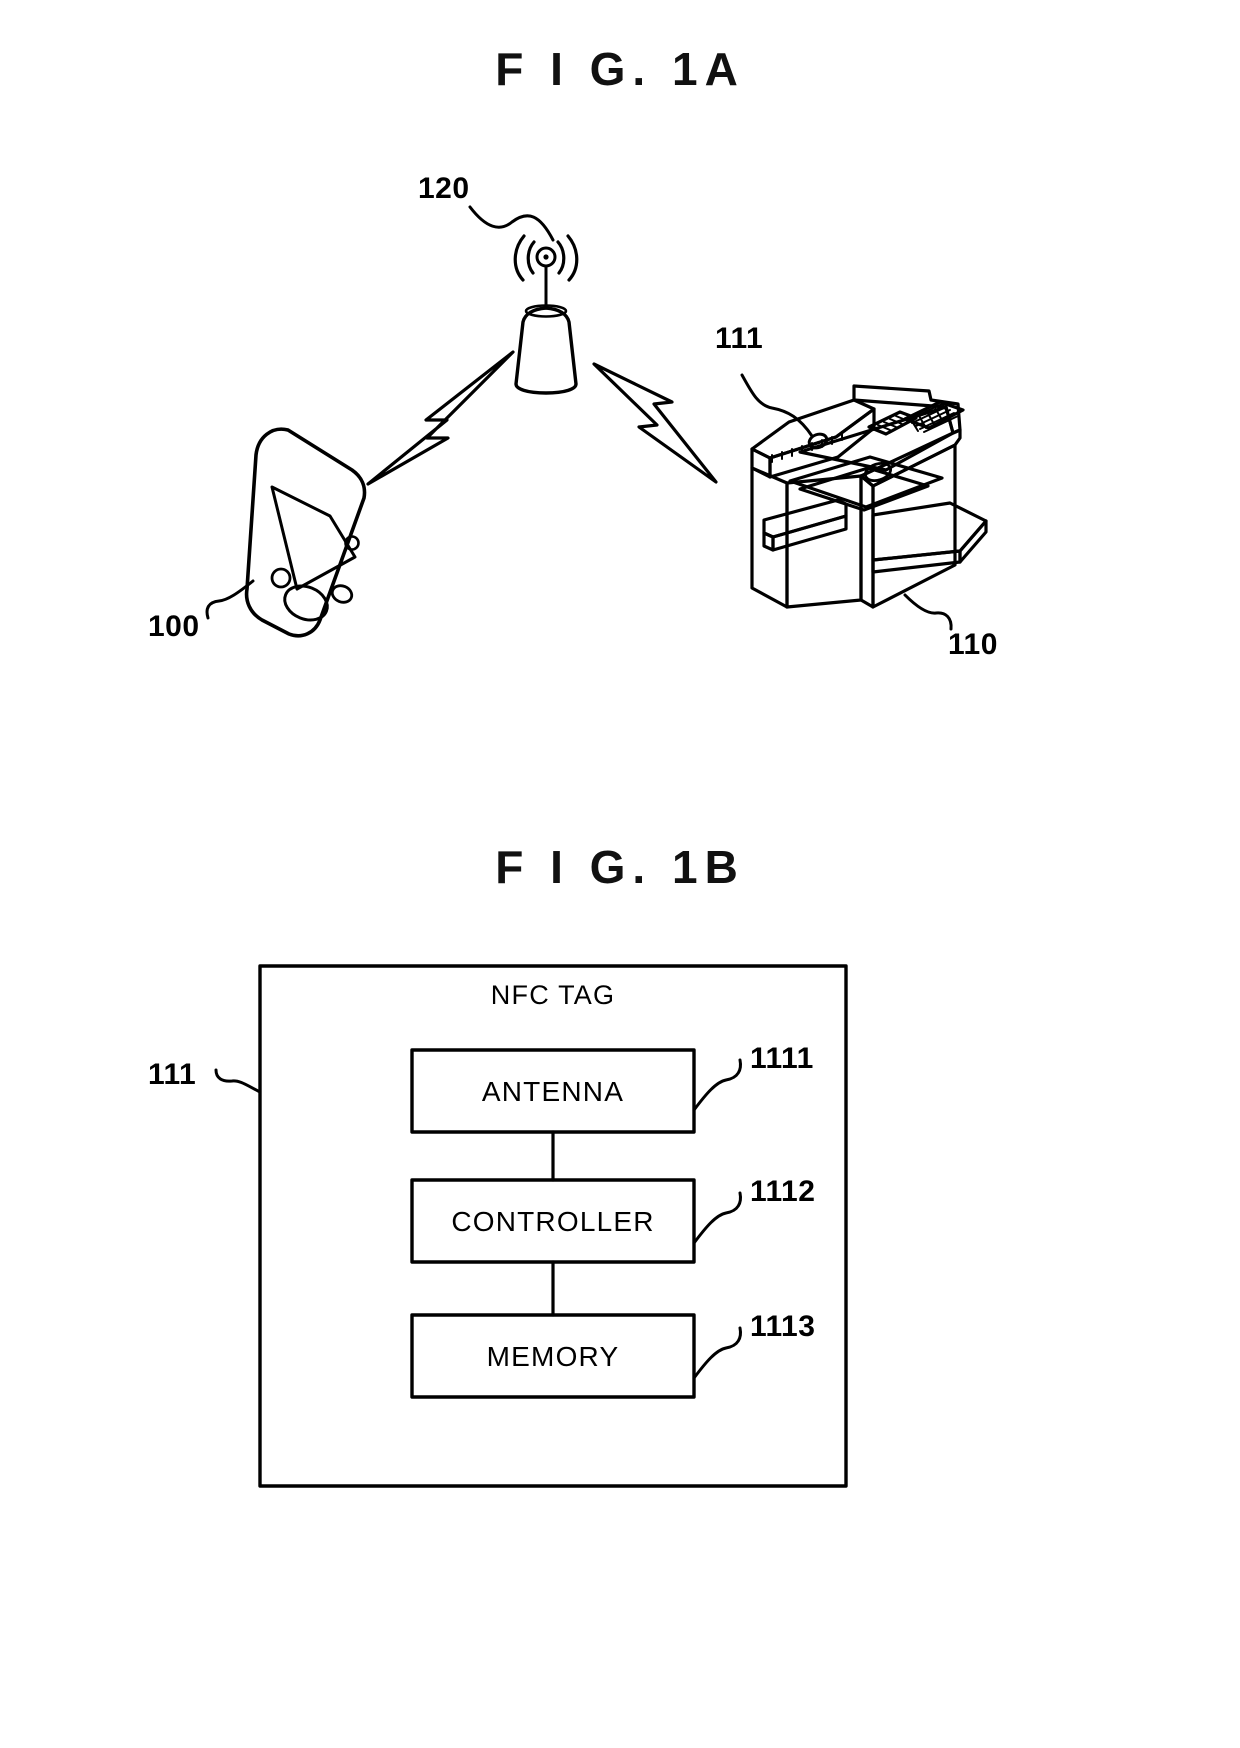 The height and width of the screenshot is (1748, 1240). Describe the element at coordinates (172, 1074) in the screenshot. I see `reference-number-111-fig1b: 111` at that location.